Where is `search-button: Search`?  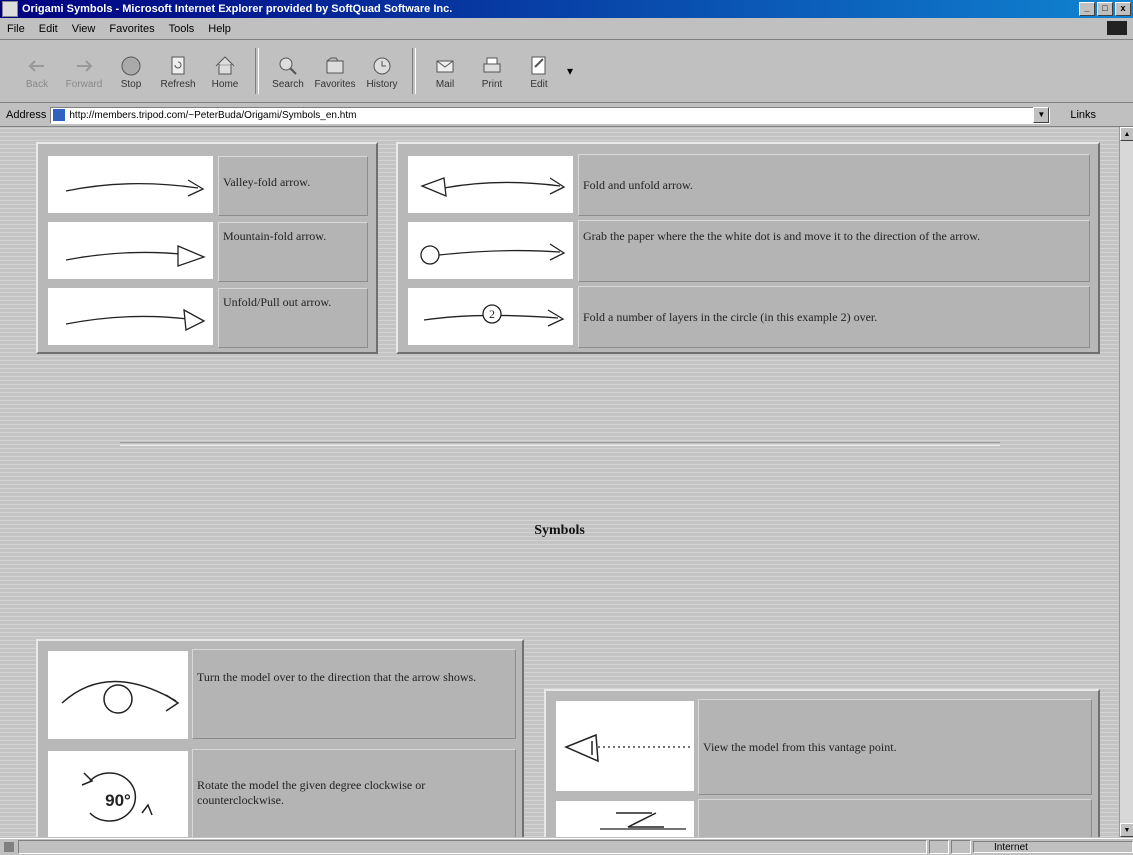 search-button: Search is located at coordinates (288, 71).